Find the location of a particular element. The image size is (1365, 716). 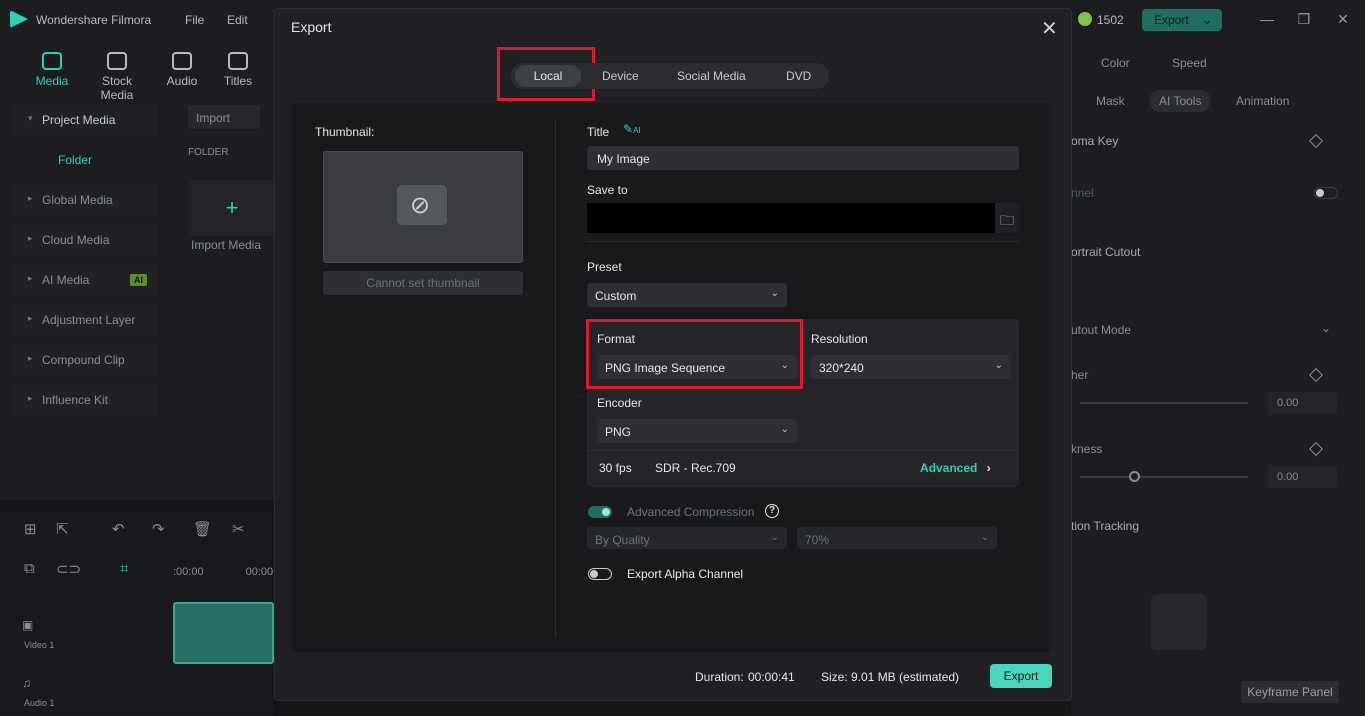

save-path-input is located at coordinates (792, 218).